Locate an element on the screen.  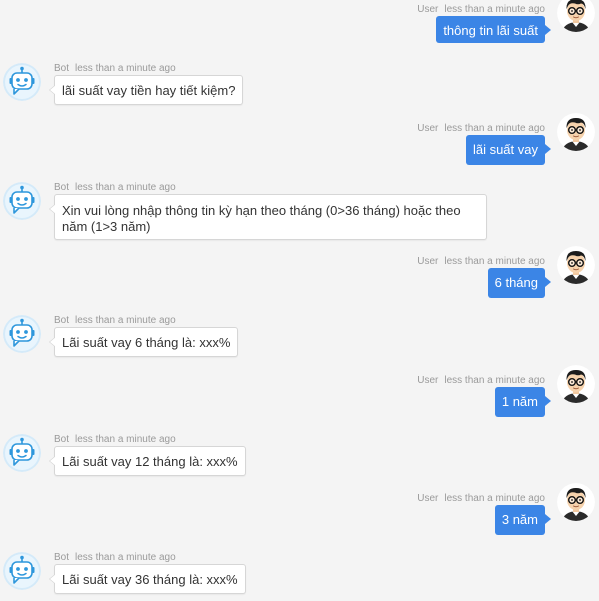
message-bubble: Lãi suất vay 36 tháng là: xxx% is located at coordinates (147, 579).